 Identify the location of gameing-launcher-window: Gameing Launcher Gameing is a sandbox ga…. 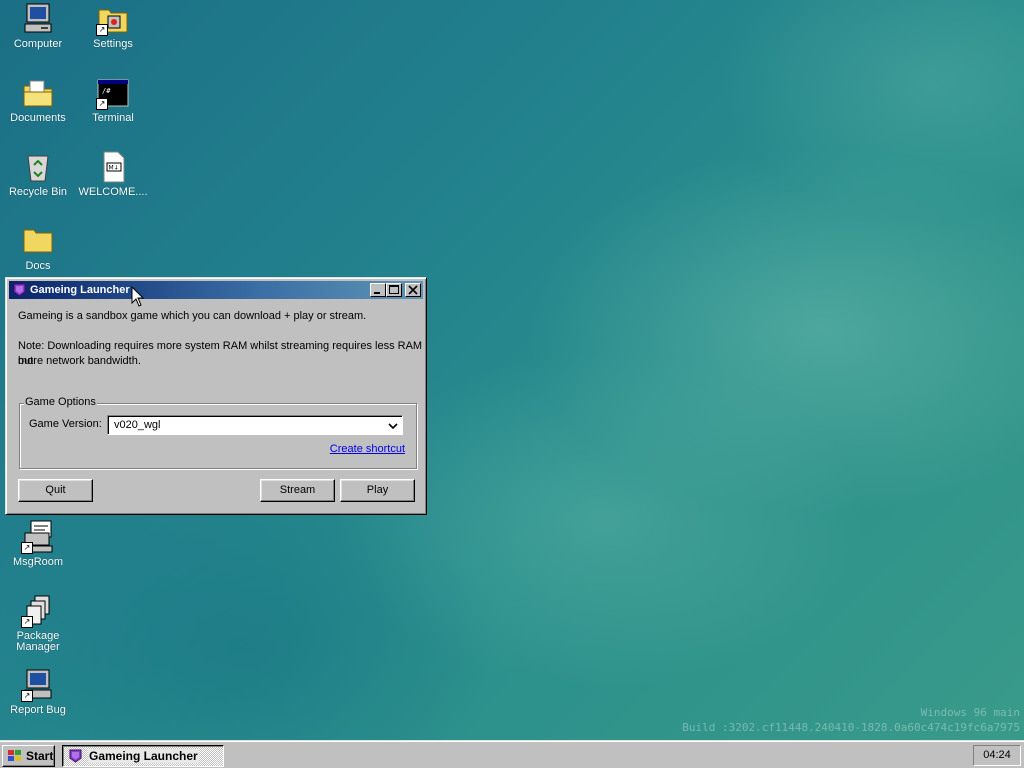
(216, 396).